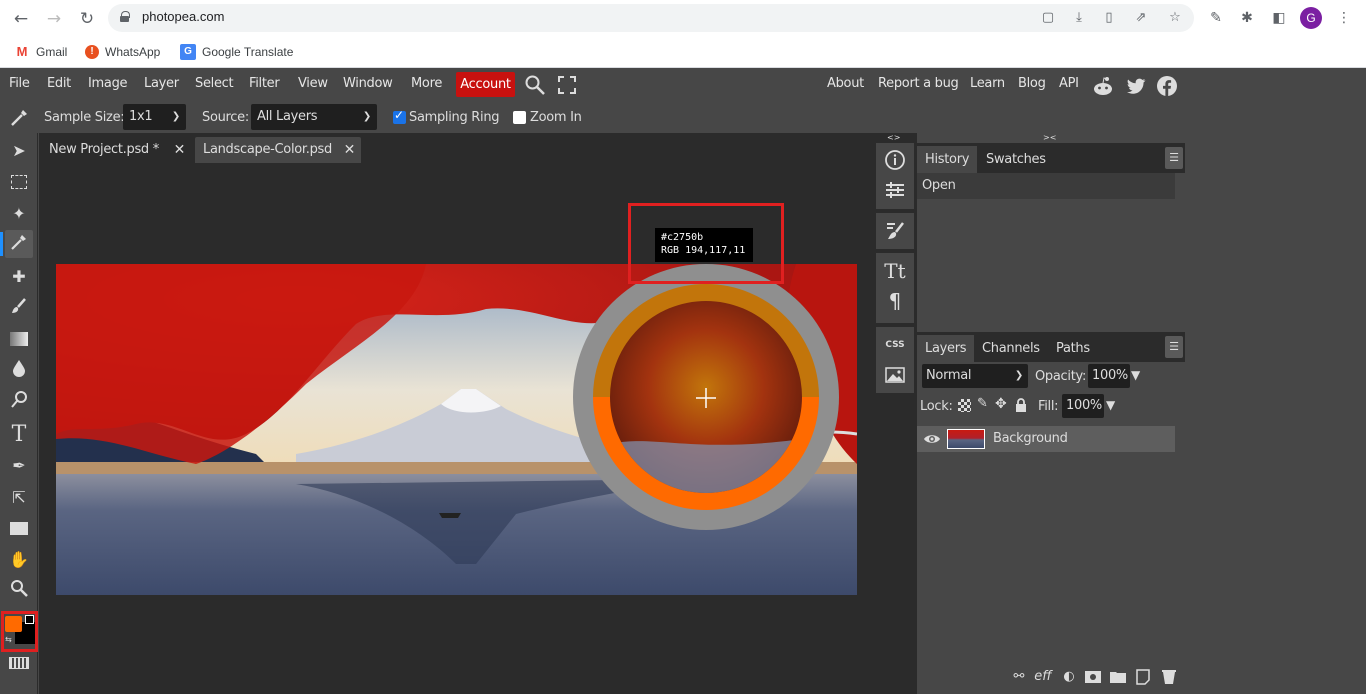 The width and height of the screenshot is (1366, 694). Describe the element at coordinates (1021, 404) in the screenshot. I see `lock-all-icon` at that location.